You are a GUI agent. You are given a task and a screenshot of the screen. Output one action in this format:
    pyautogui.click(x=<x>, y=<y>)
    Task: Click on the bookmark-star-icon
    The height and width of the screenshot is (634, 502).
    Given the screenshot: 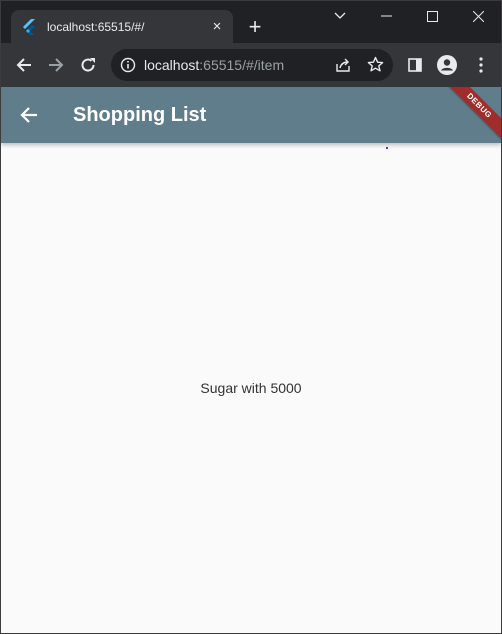 What is the action you would take?
    pyautogui.click(x=375, y=67)
    